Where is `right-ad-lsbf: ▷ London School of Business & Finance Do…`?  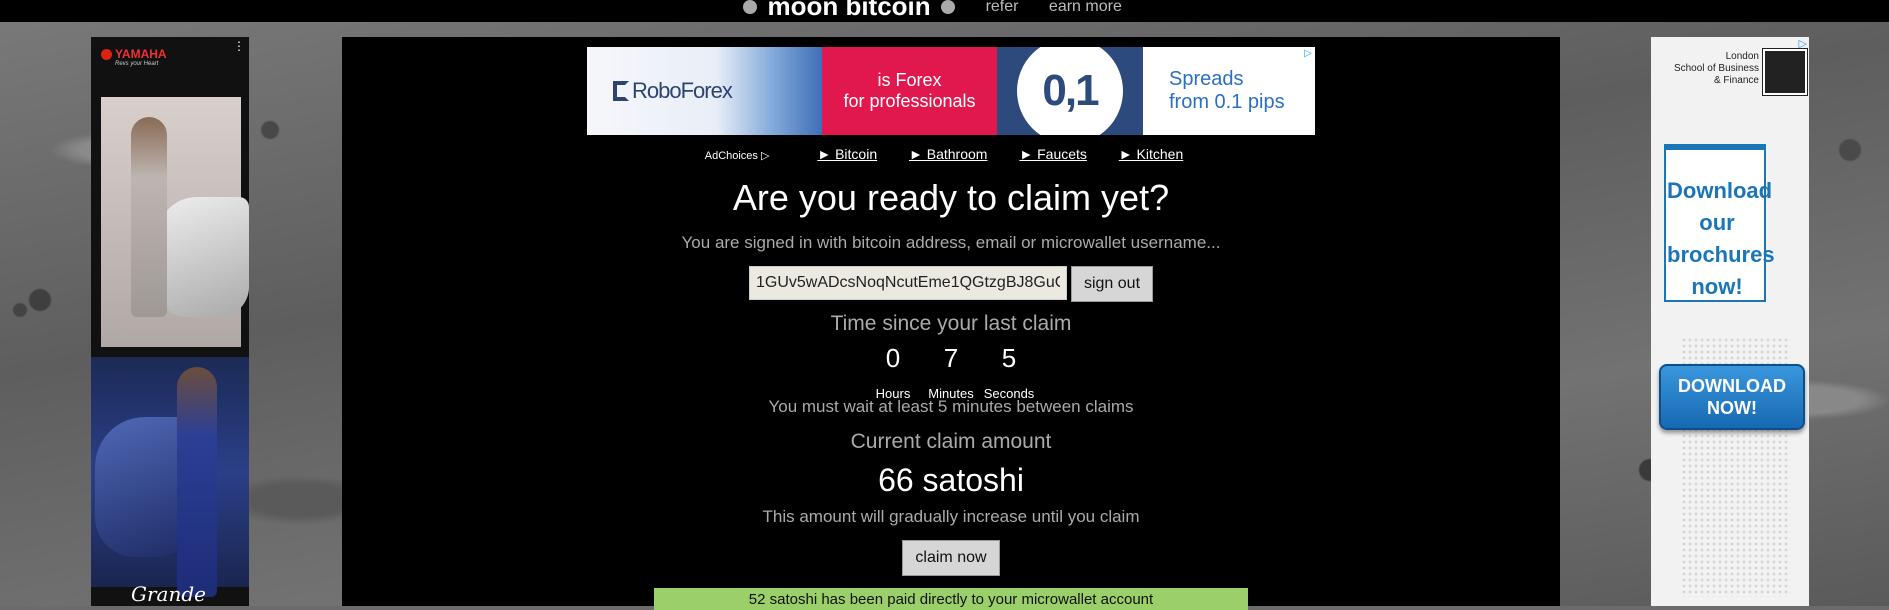 right-ad-lsbf: ▷ London School of Business & Finance Do… is located at coordinates (1730, 321).